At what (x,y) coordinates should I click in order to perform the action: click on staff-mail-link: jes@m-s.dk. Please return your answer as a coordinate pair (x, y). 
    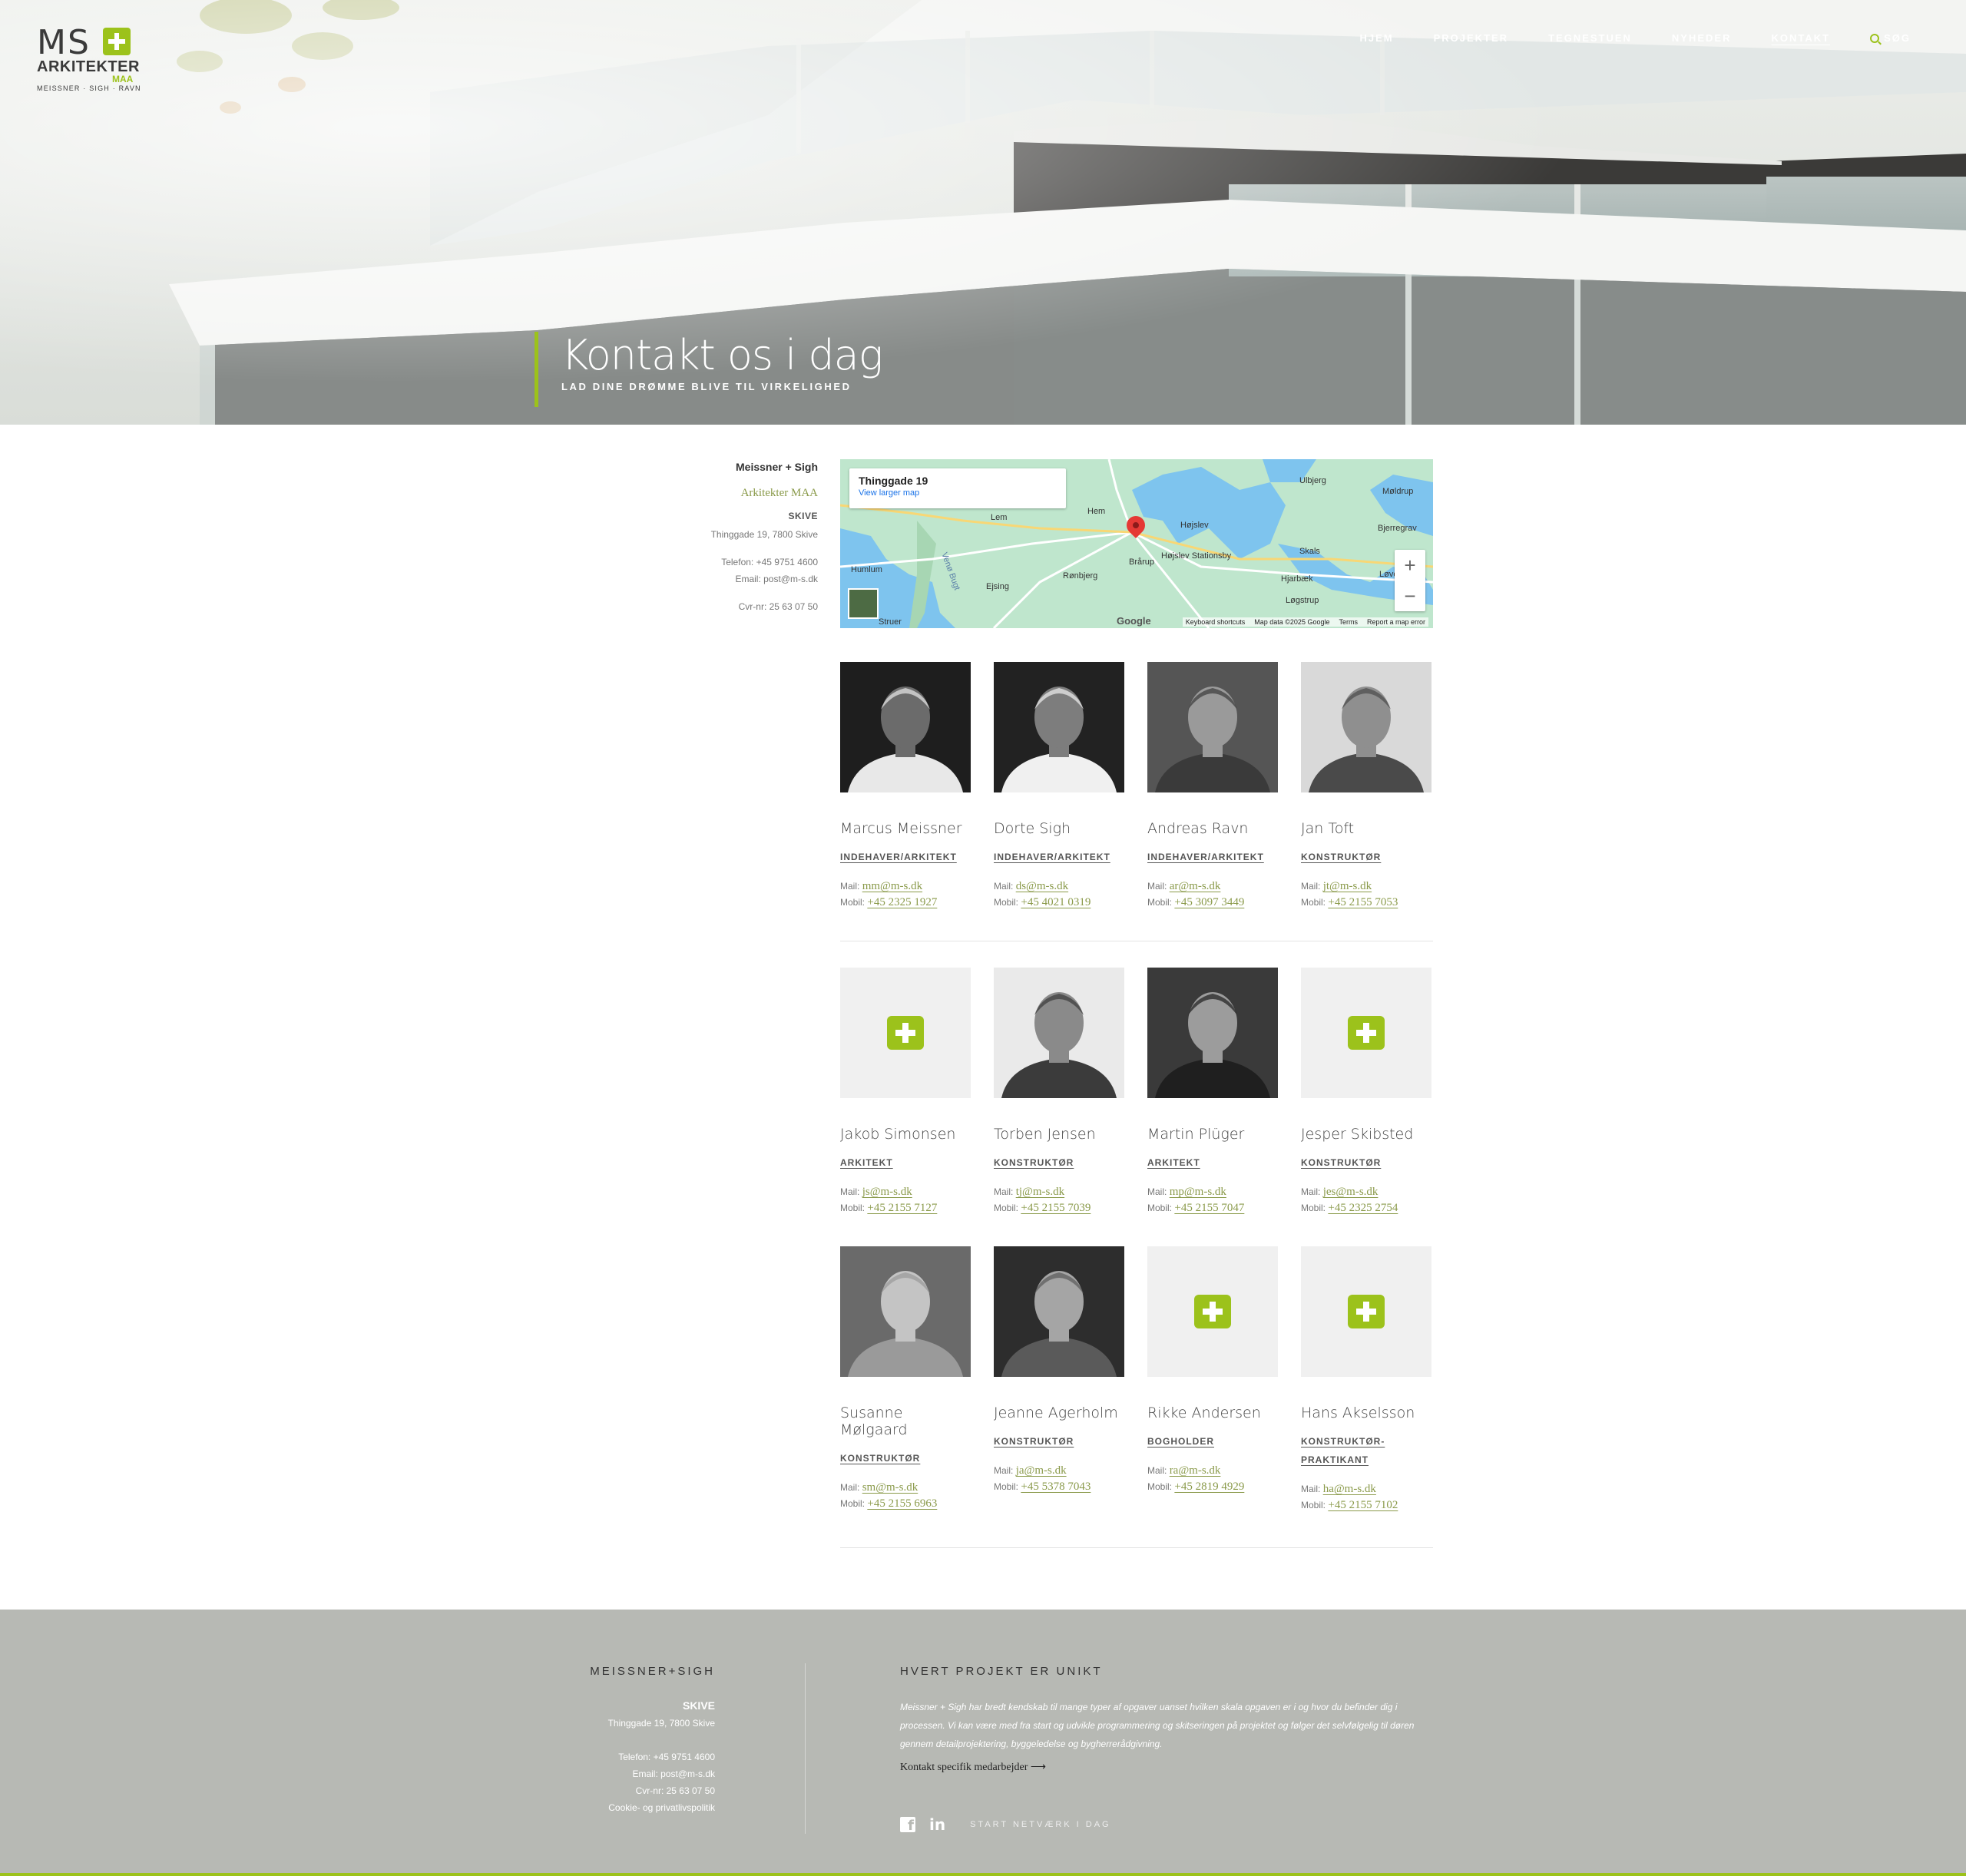
    Looking at the image, I should click on (1351, 1192).